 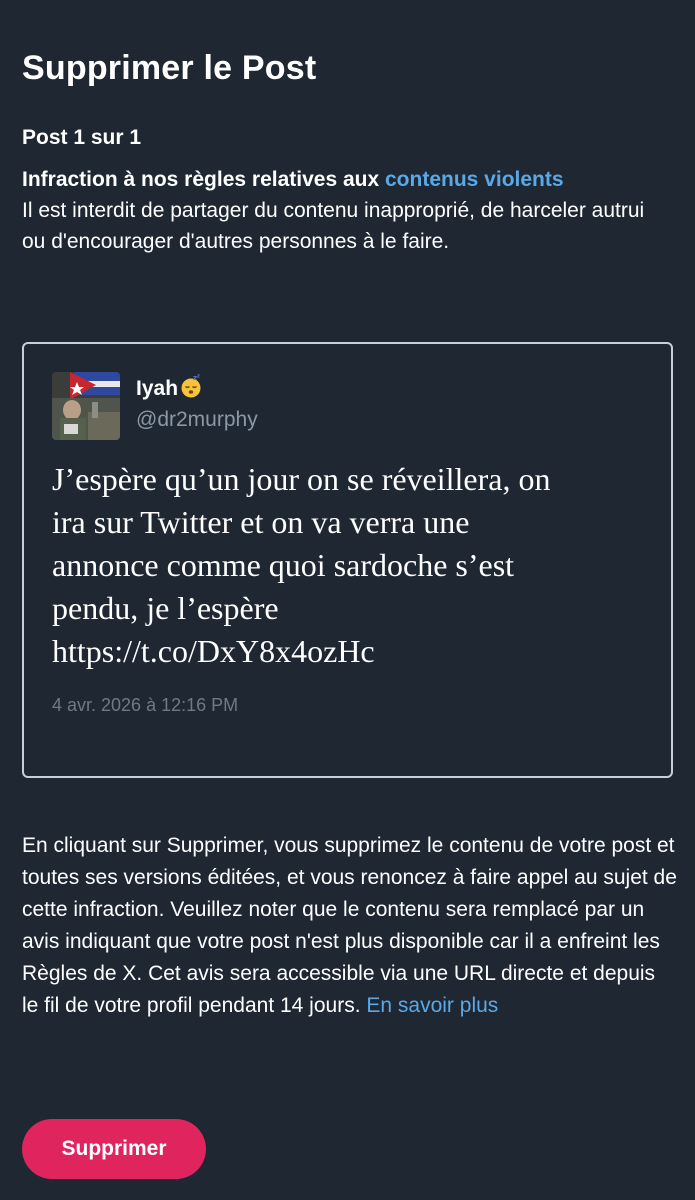 I want to click on delete-button: Supprimer, so click(x=114, y=1149).